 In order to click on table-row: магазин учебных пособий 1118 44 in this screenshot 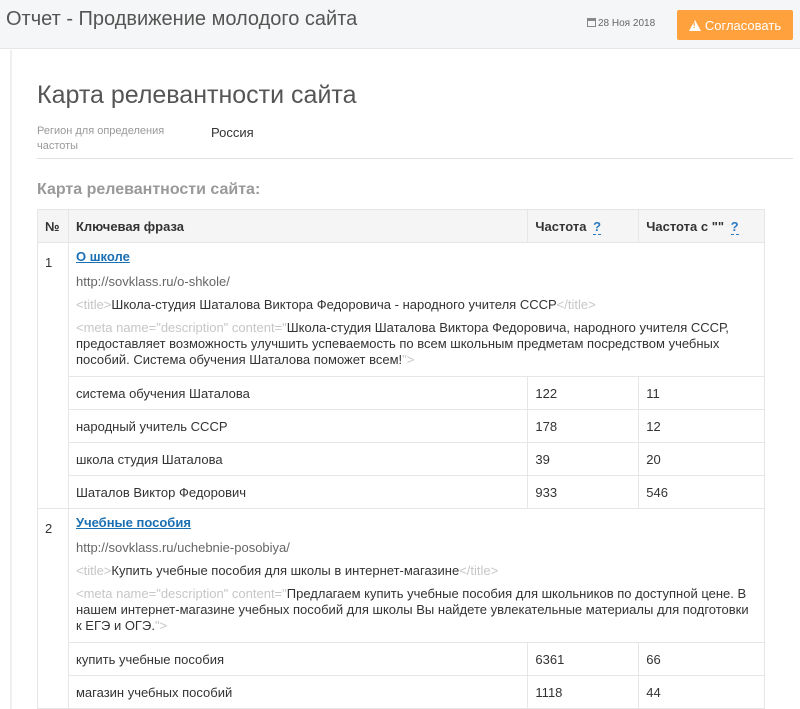, I will do `click(401, 692)`.